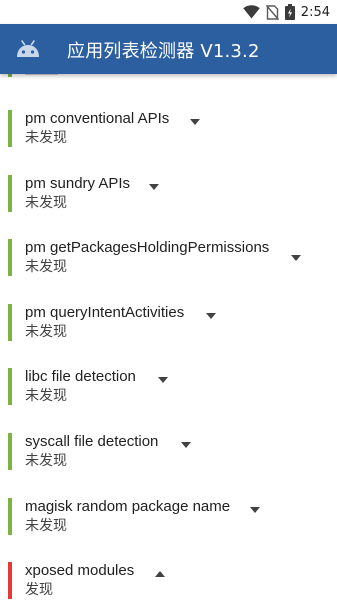 This screenshot has height=600, width=337. What do you see at coordinates (128, 506) in the screenshot?
I see `item-title: magisk random package name` at bounding box center [128, 506].